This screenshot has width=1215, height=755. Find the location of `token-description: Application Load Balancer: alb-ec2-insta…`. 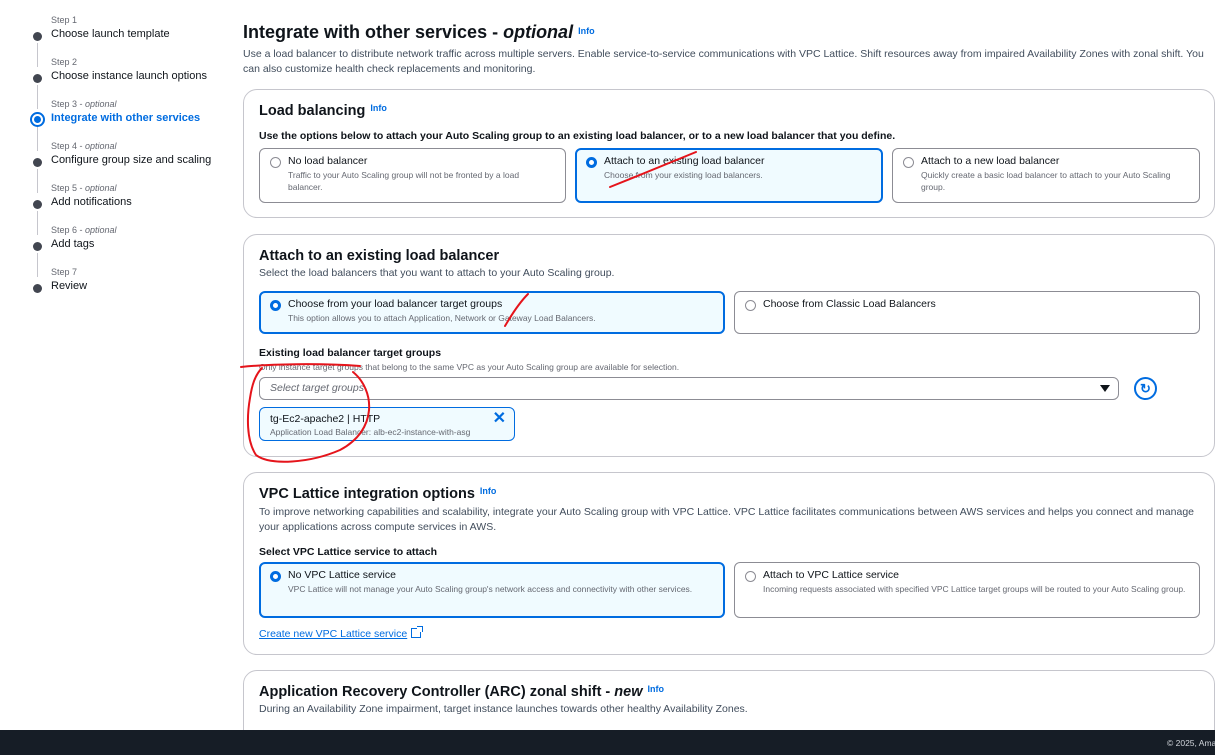

token-description: Application Load Balancer: alb-ec2-insta… is located at coordinates (370, 432).